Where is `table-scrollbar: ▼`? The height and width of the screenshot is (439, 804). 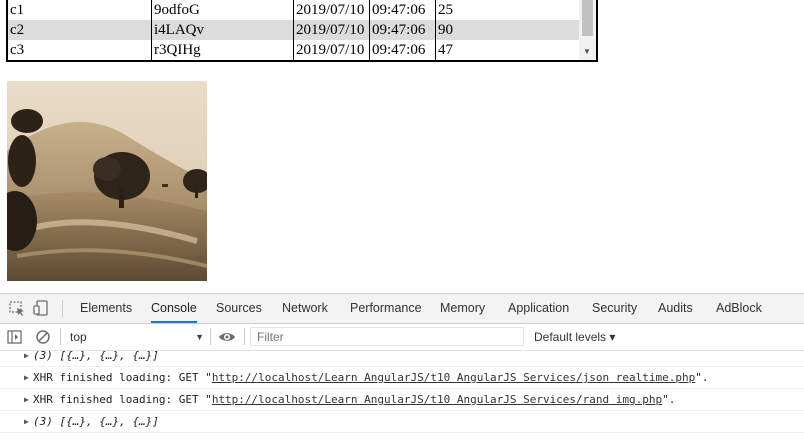
table-scrollbar: ▼ is located at coordinates (587, 30).